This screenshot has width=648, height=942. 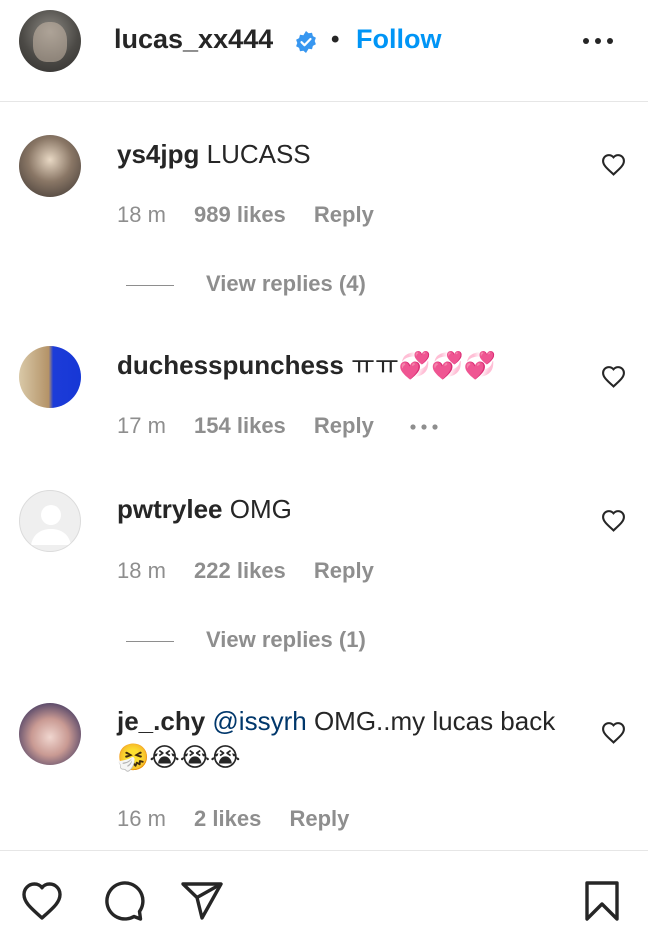 What do you see at coordinates (141, 818) in the screenshot?
I see `comment-time: 16 m` at bounding box center [141, 818].